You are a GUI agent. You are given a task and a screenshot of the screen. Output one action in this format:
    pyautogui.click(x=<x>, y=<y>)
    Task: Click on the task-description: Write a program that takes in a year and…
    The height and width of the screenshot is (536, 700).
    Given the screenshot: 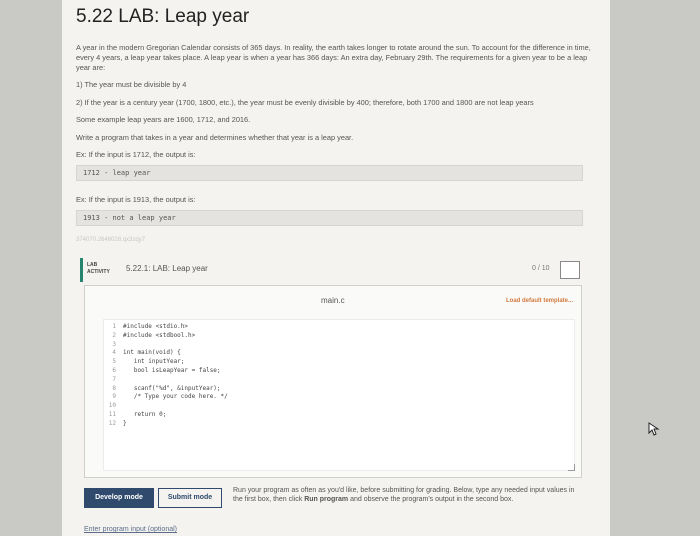 What is the action you would take?
    pyautogui.click(x=215, y=137)
    